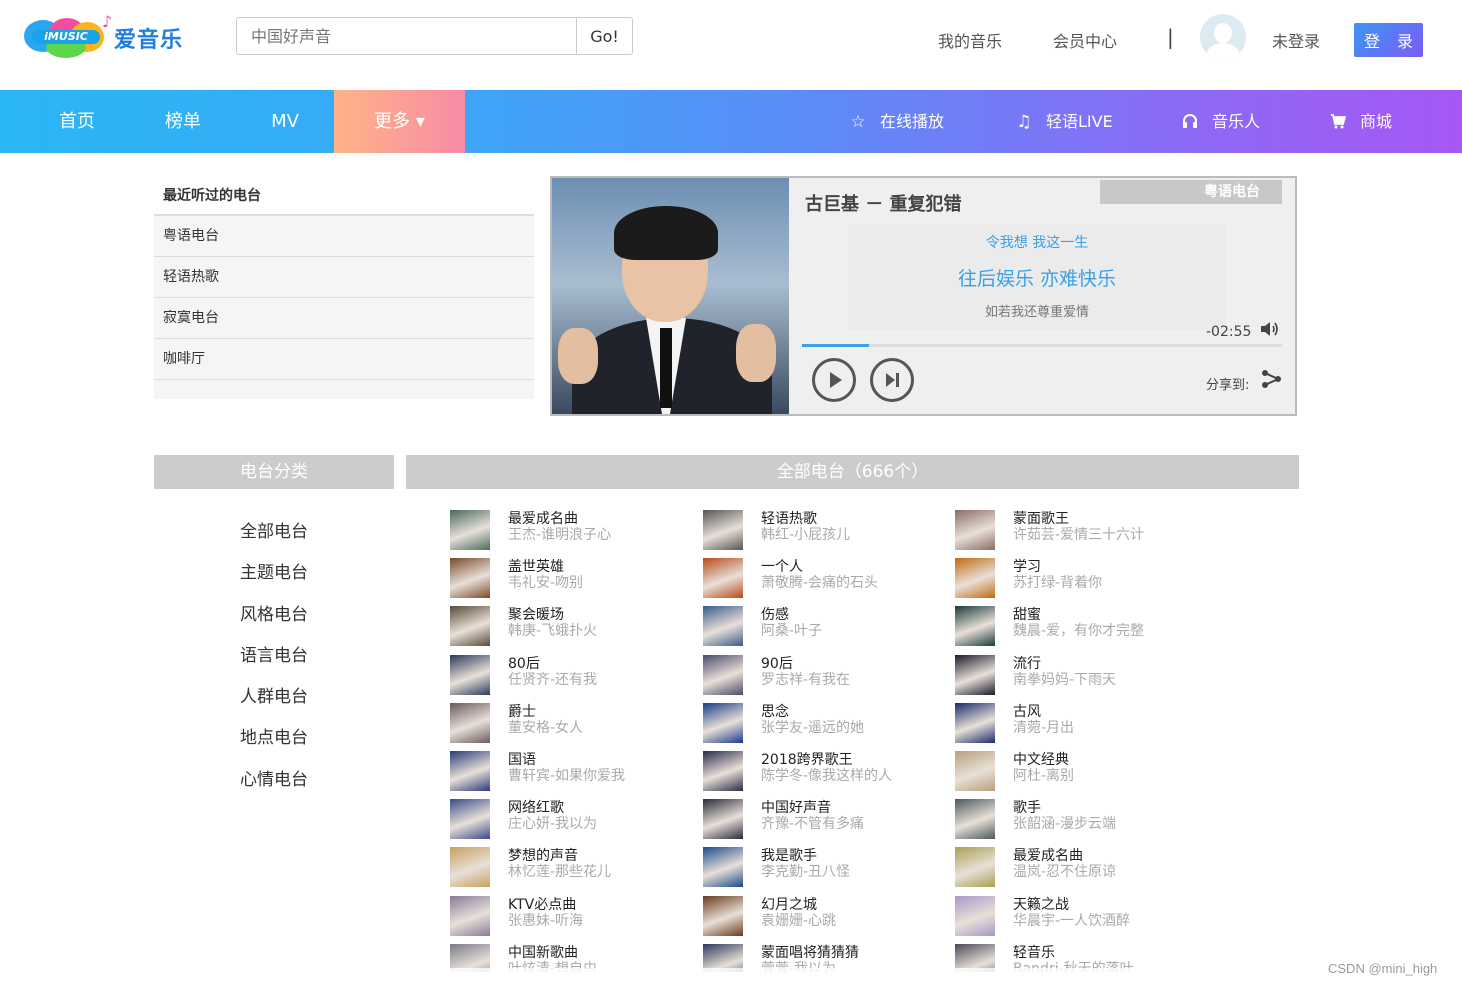 This screenshot has width=1462, height=986. I want to click on progress-fill, so click(836, 345).